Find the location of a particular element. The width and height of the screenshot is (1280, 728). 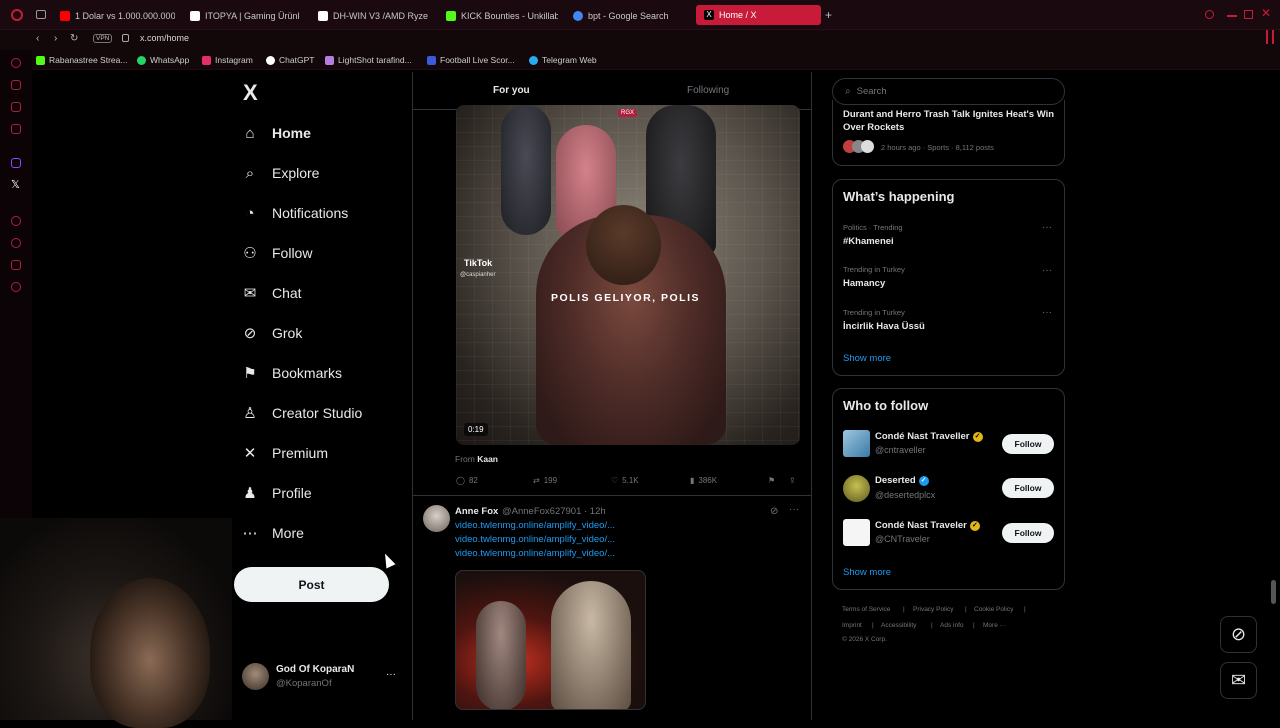

close-icon: ✕ is located at coordinates (1266, 13).